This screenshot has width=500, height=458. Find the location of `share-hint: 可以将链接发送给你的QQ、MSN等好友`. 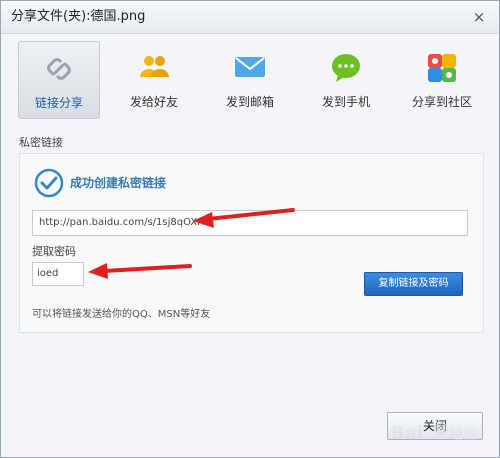

share-hint: 可以将链接发送给你的QQ、MSN等好友 is located at coordinates (121, 314).